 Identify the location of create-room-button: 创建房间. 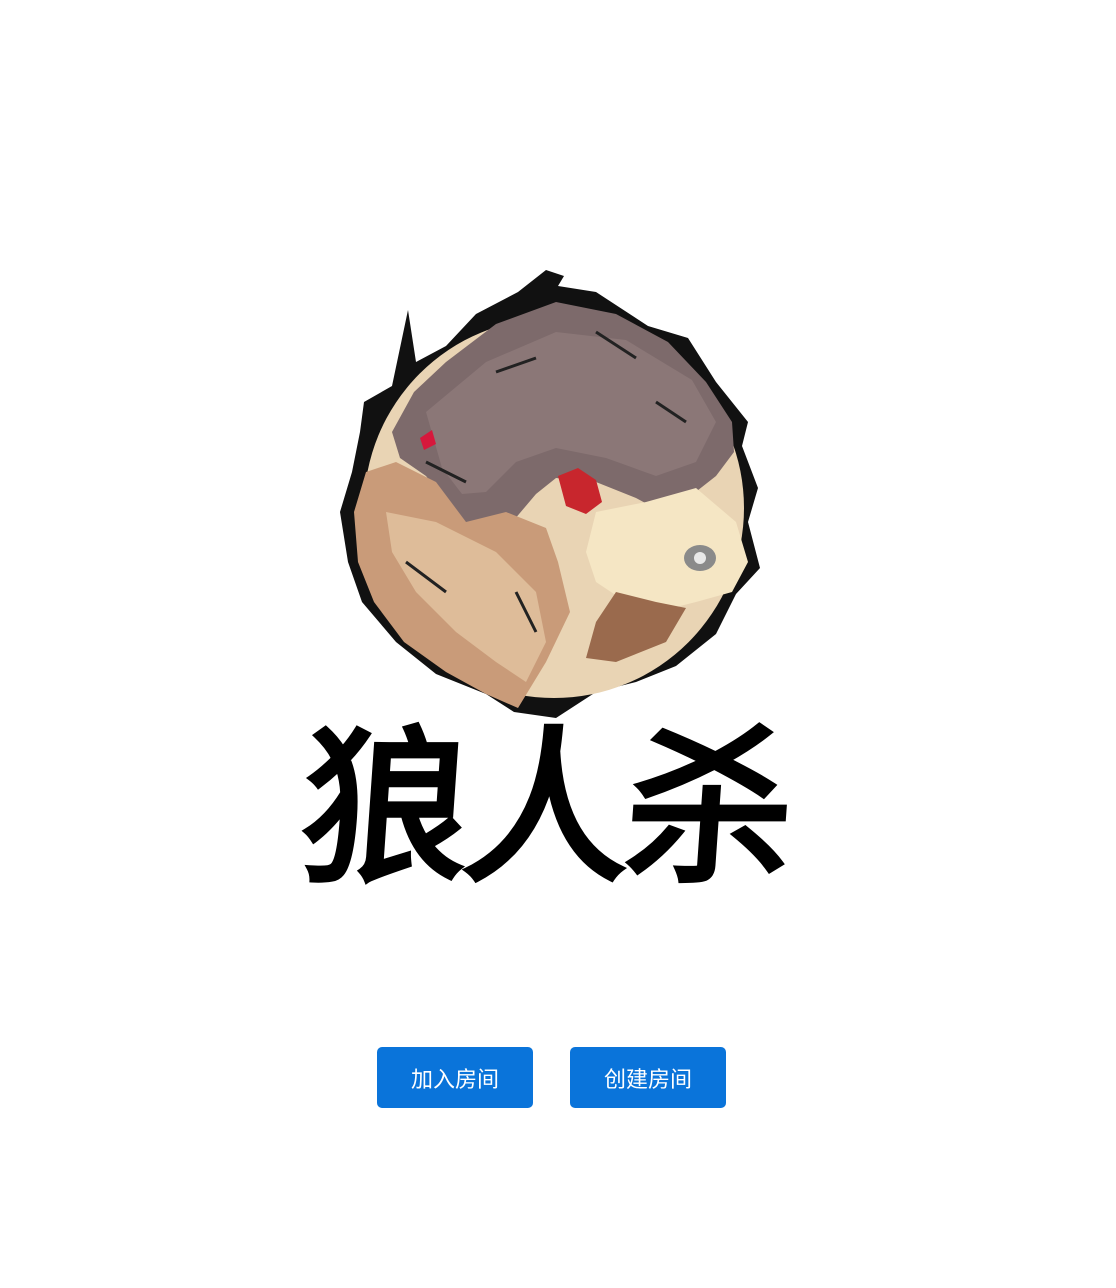
(648, 1077).